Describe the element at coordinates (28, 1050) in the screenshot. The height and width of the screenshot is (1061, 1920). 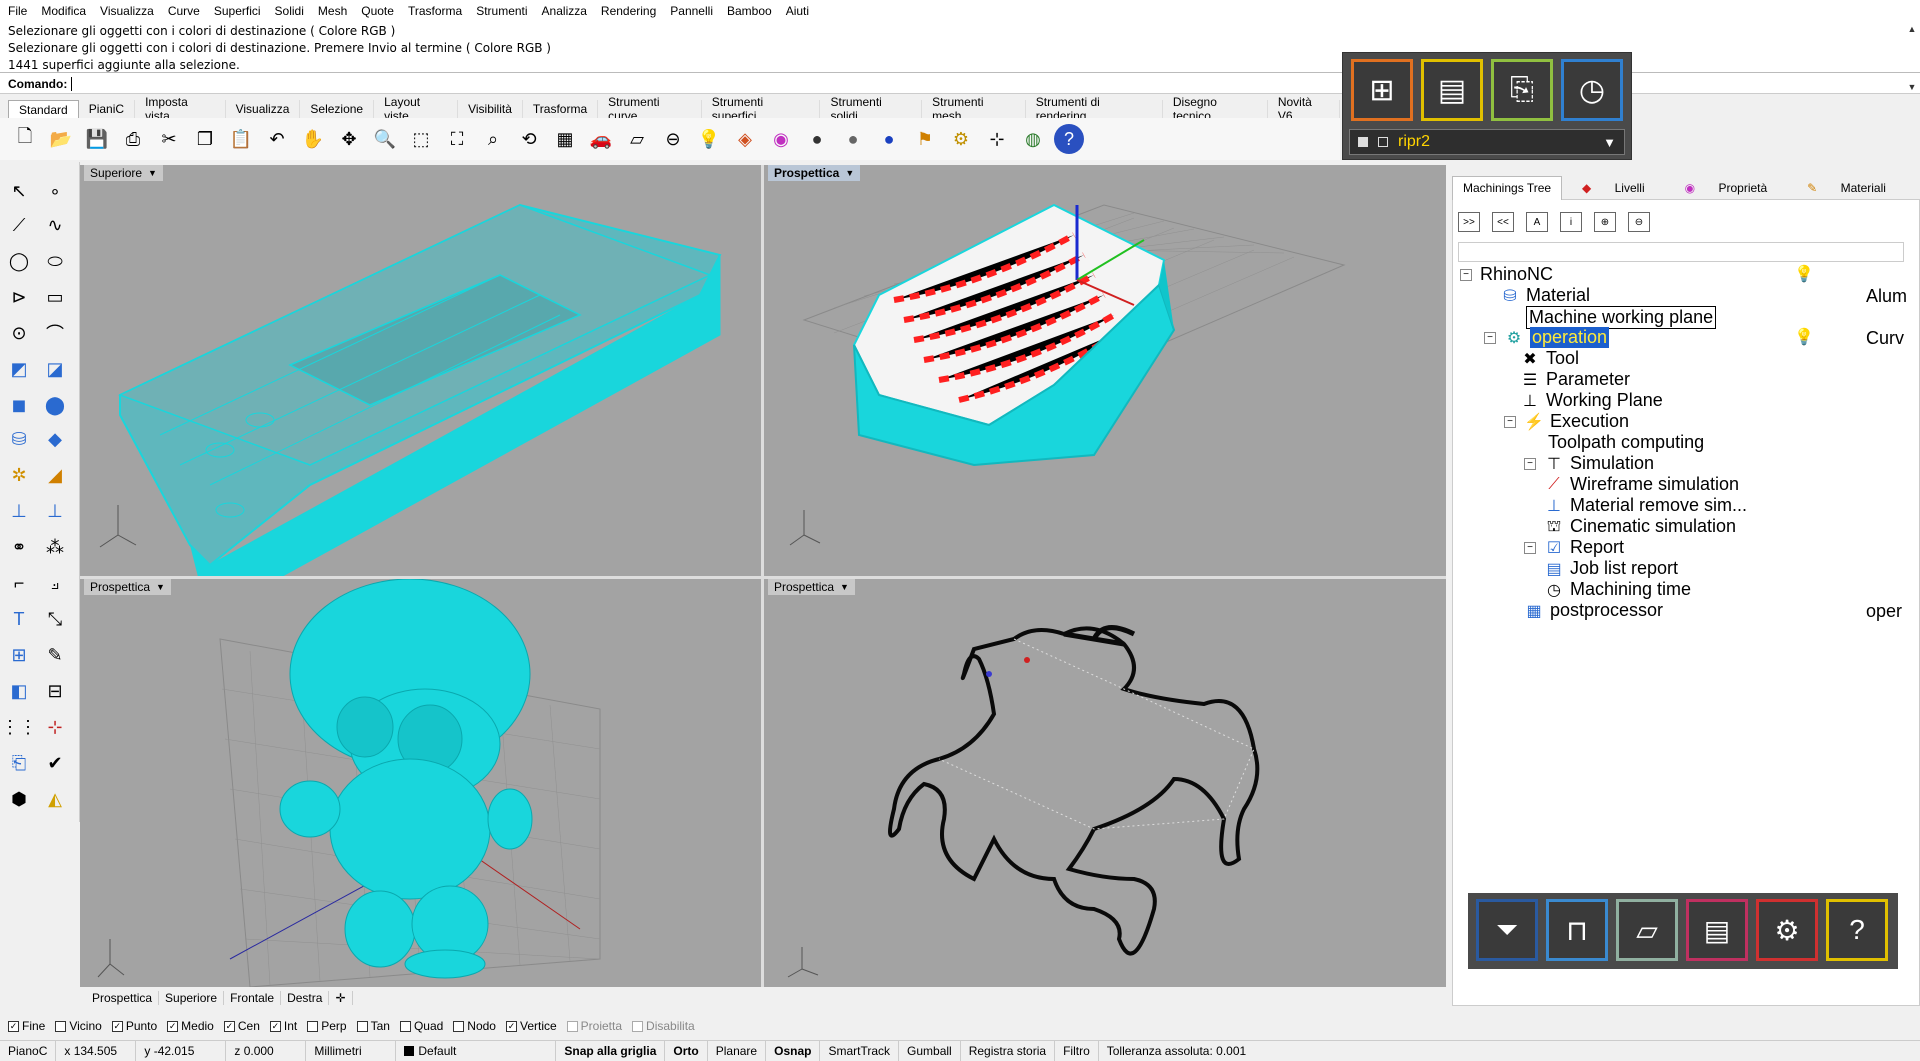
I see `status-cplane: PianoC` at that location.